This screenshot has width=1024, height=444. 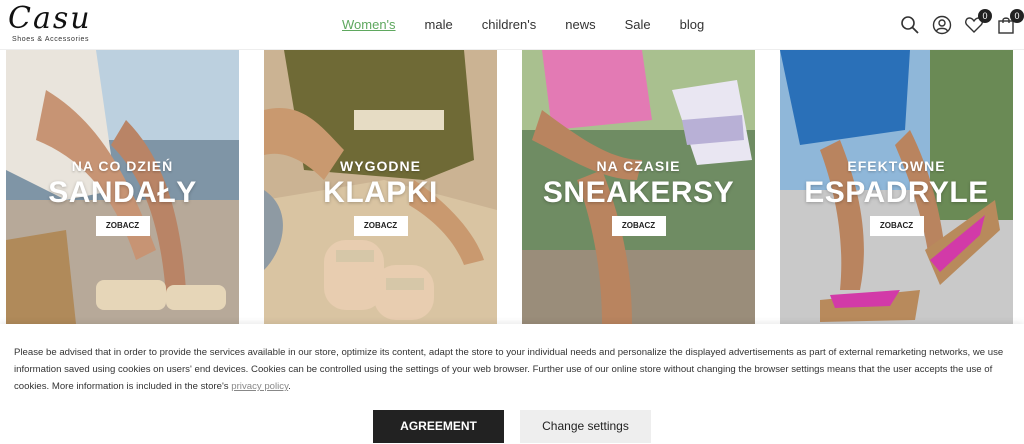 I want to click on agreement-button: AGREEMENT, so click(x=438, y=426).